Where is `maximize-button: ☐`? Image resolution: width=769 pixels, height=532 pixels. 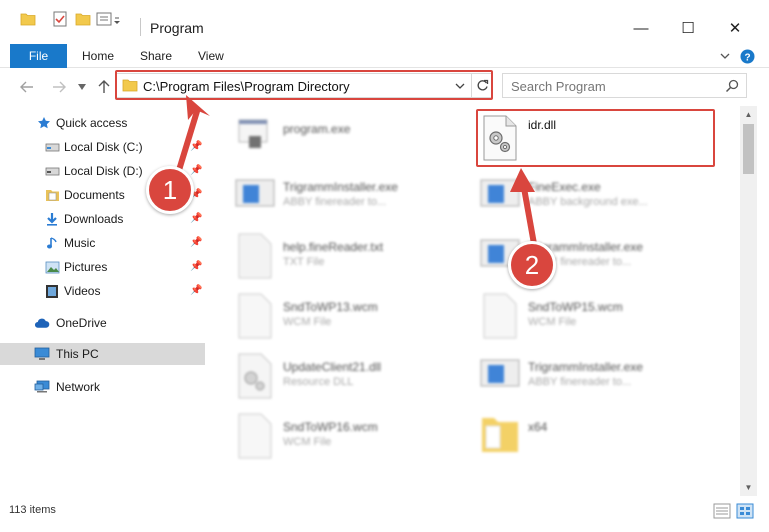
maximize-button: ☐ is located at coordinates (688, 28).